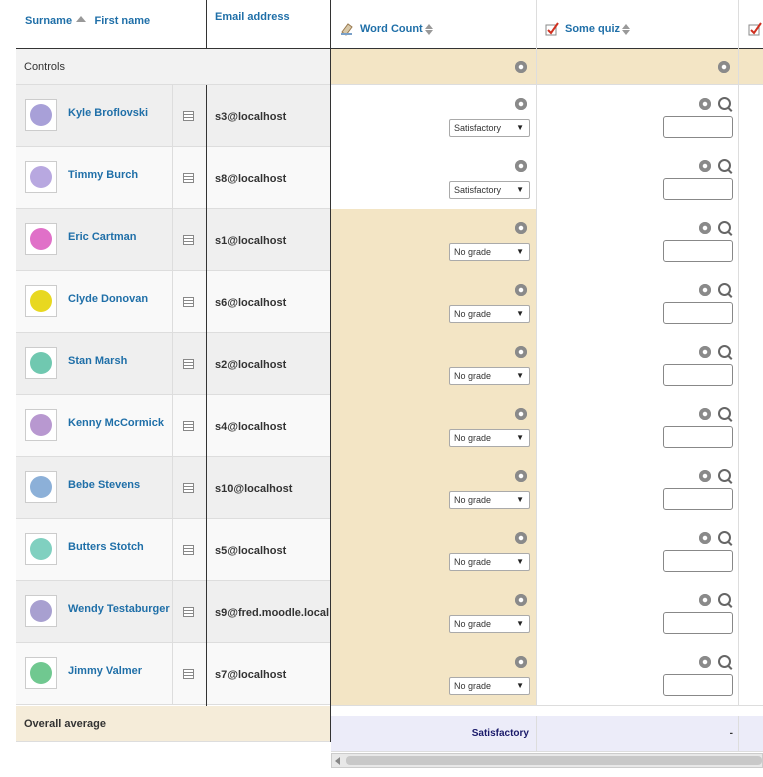 This screenshot has width=763, height=777. Describe the element at coordinates (116, 423) in the screenshot. I see `student-name-link: Kenny McCormick` at that location.